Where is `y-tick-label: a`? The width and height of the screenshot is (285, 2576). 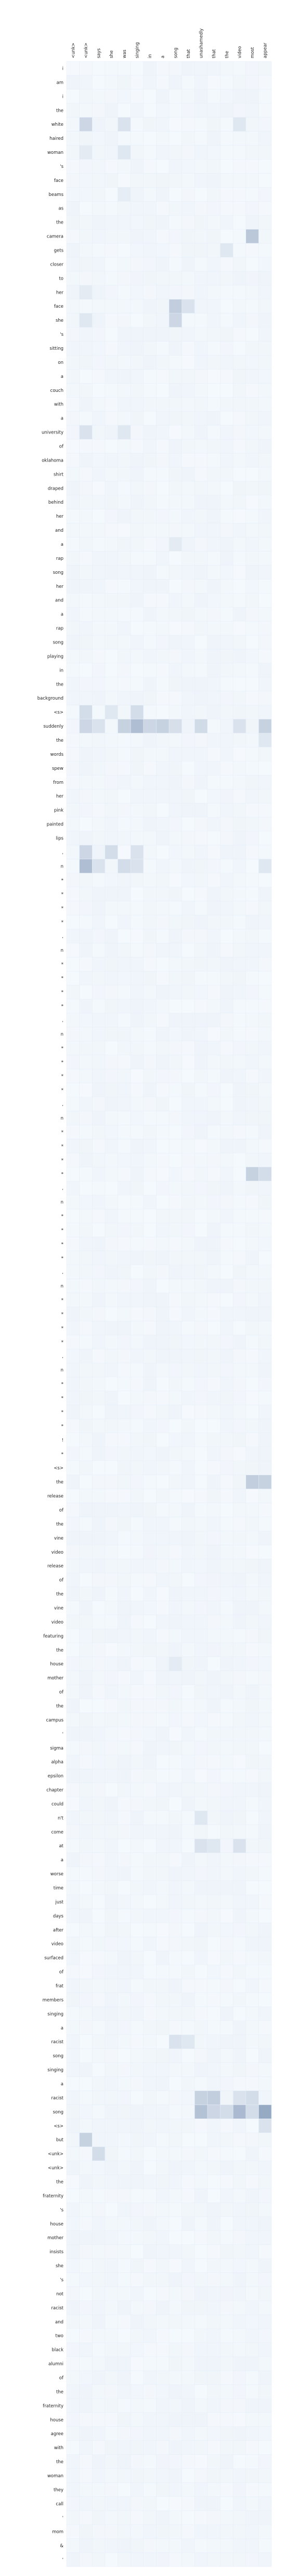 y-tick-label: a is located at coordinates (62, 419).